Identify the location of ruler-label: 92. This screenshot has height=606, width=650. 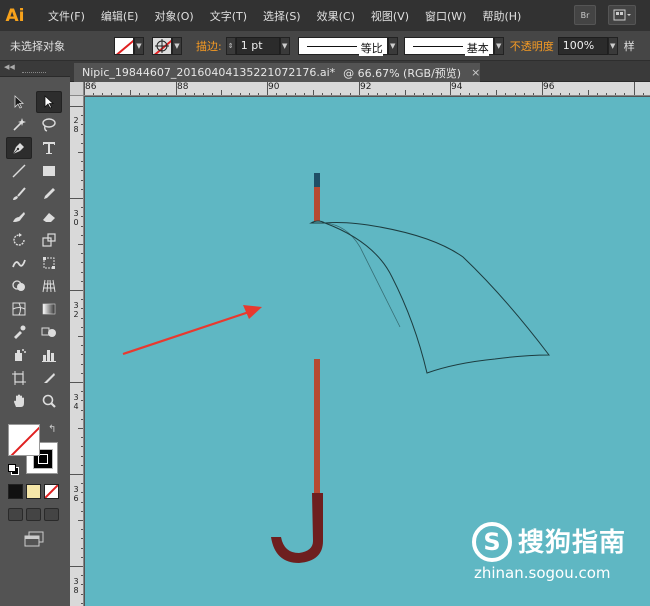
(366, 87).